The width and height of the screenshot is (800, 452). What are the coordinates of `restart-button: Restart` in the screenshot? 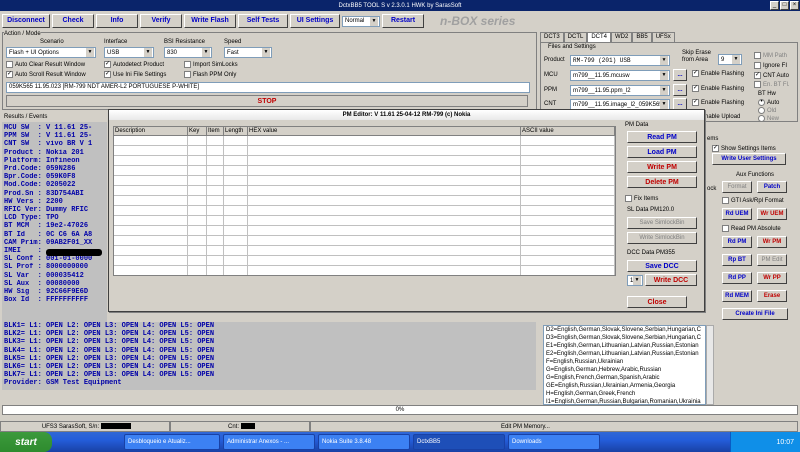 It's located at (403, 20).